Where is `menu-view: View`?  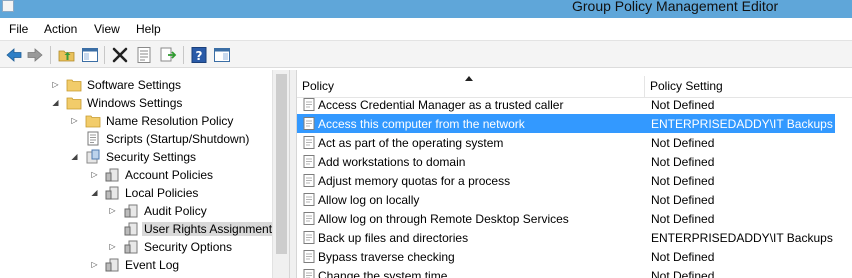
menu-view: View is located at coordinates (107, 29).